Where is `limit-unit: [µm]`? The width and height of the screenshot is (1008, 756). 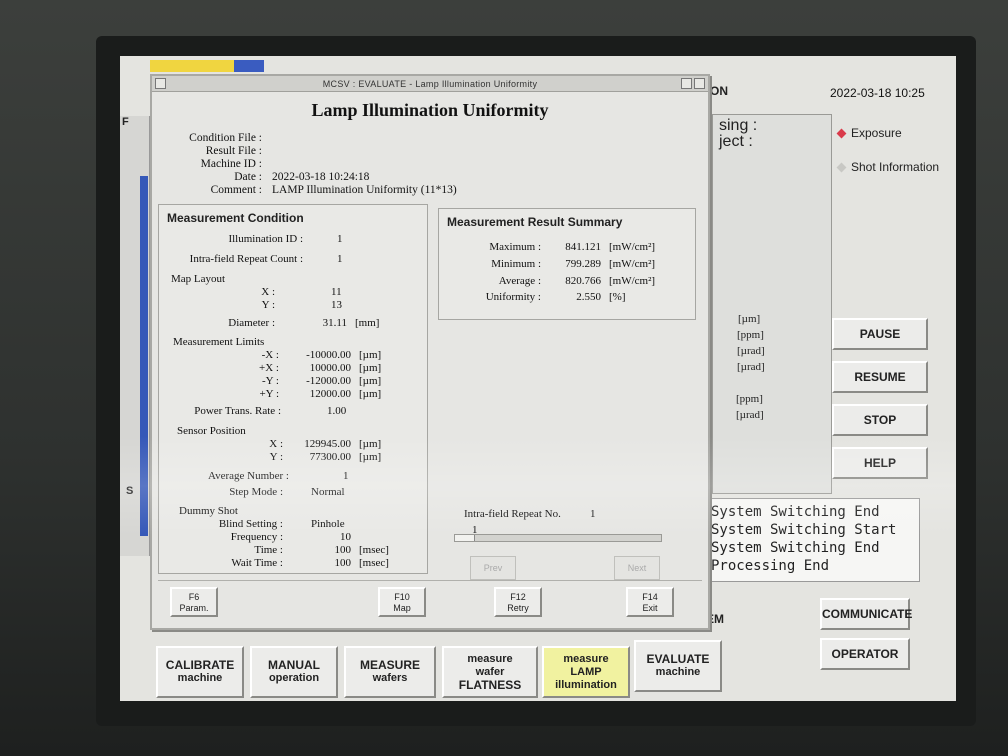
limit-unit: [µm] is located at coordinates (370, 381).